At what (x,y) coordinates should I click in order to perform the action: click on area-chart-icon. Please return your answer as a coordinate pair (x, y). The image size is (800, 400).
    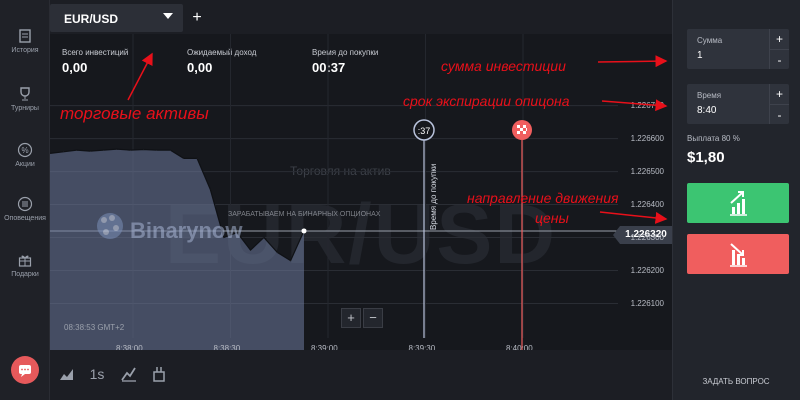
    Looking at the image, I should click on (66, 374).